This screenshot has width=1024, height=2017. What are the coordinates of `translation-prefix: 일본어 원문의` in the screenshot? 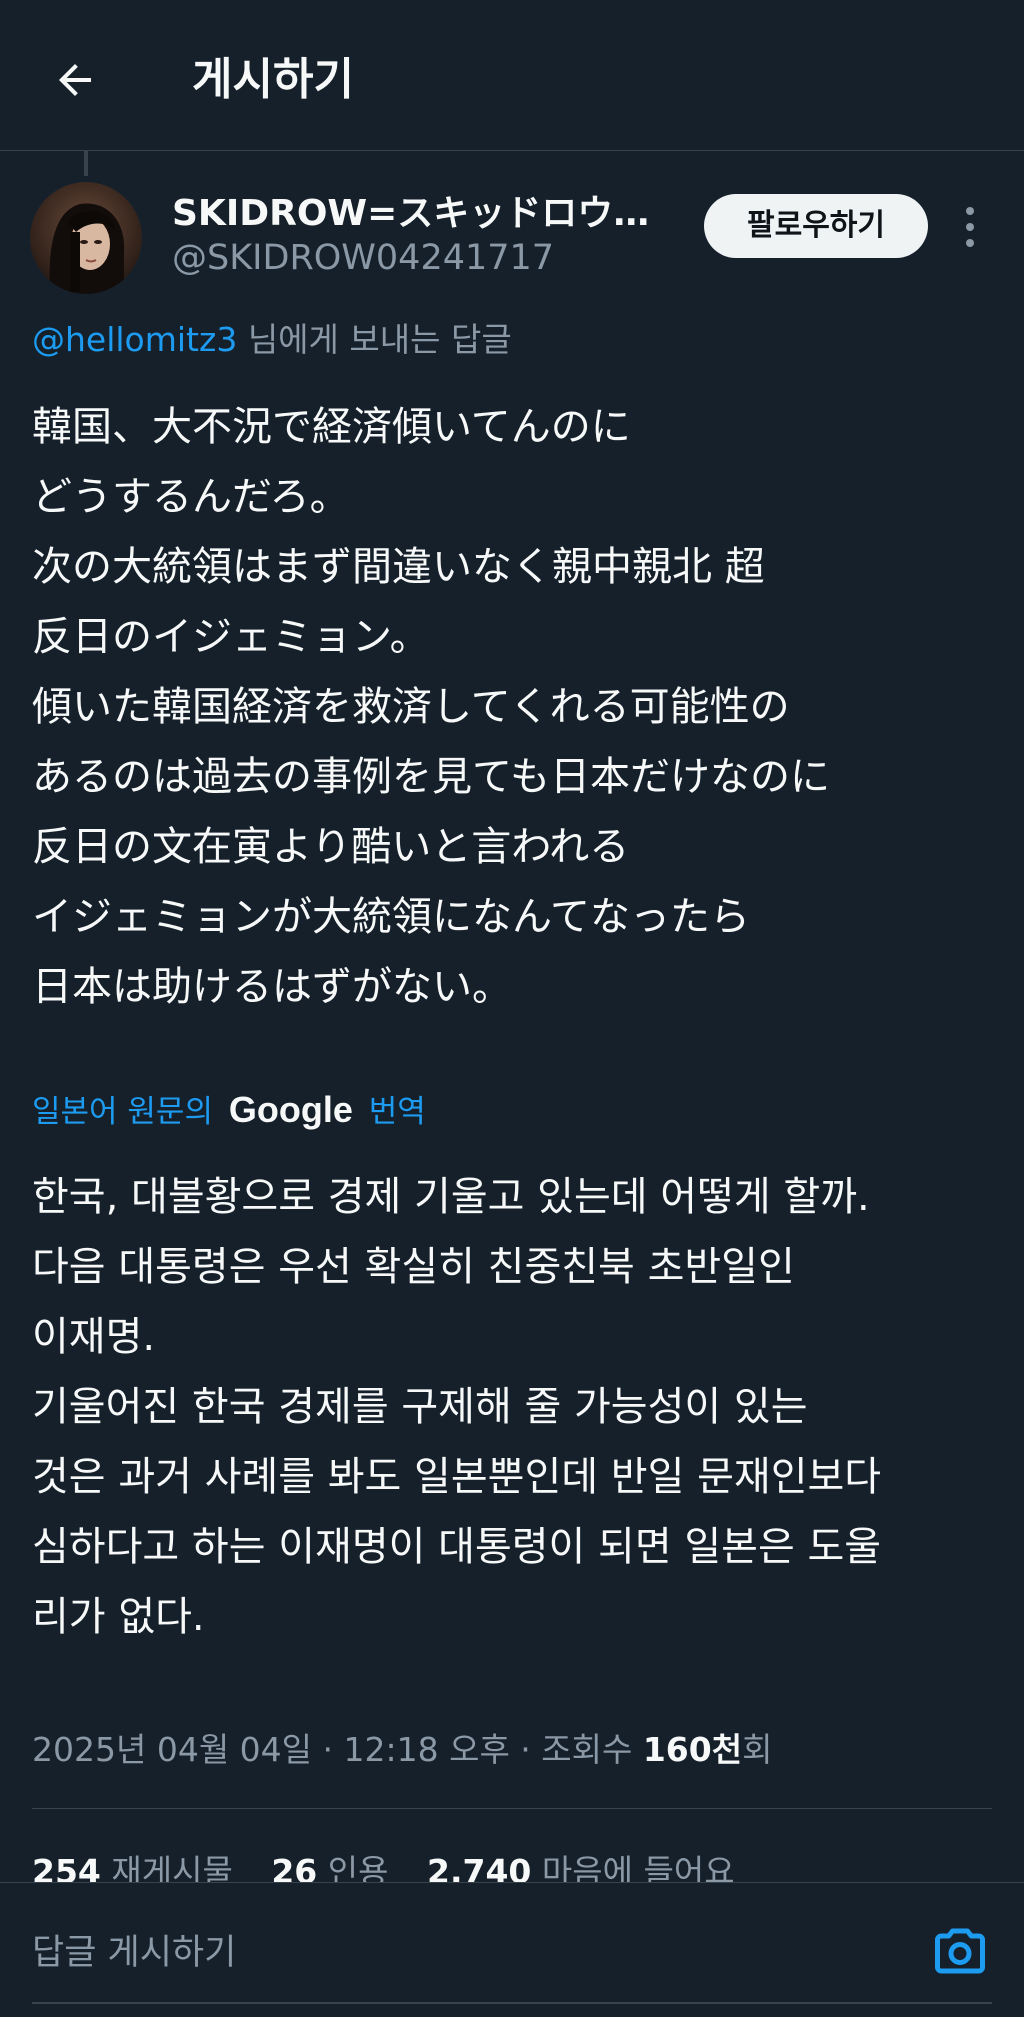 It's located at (122, 1112).